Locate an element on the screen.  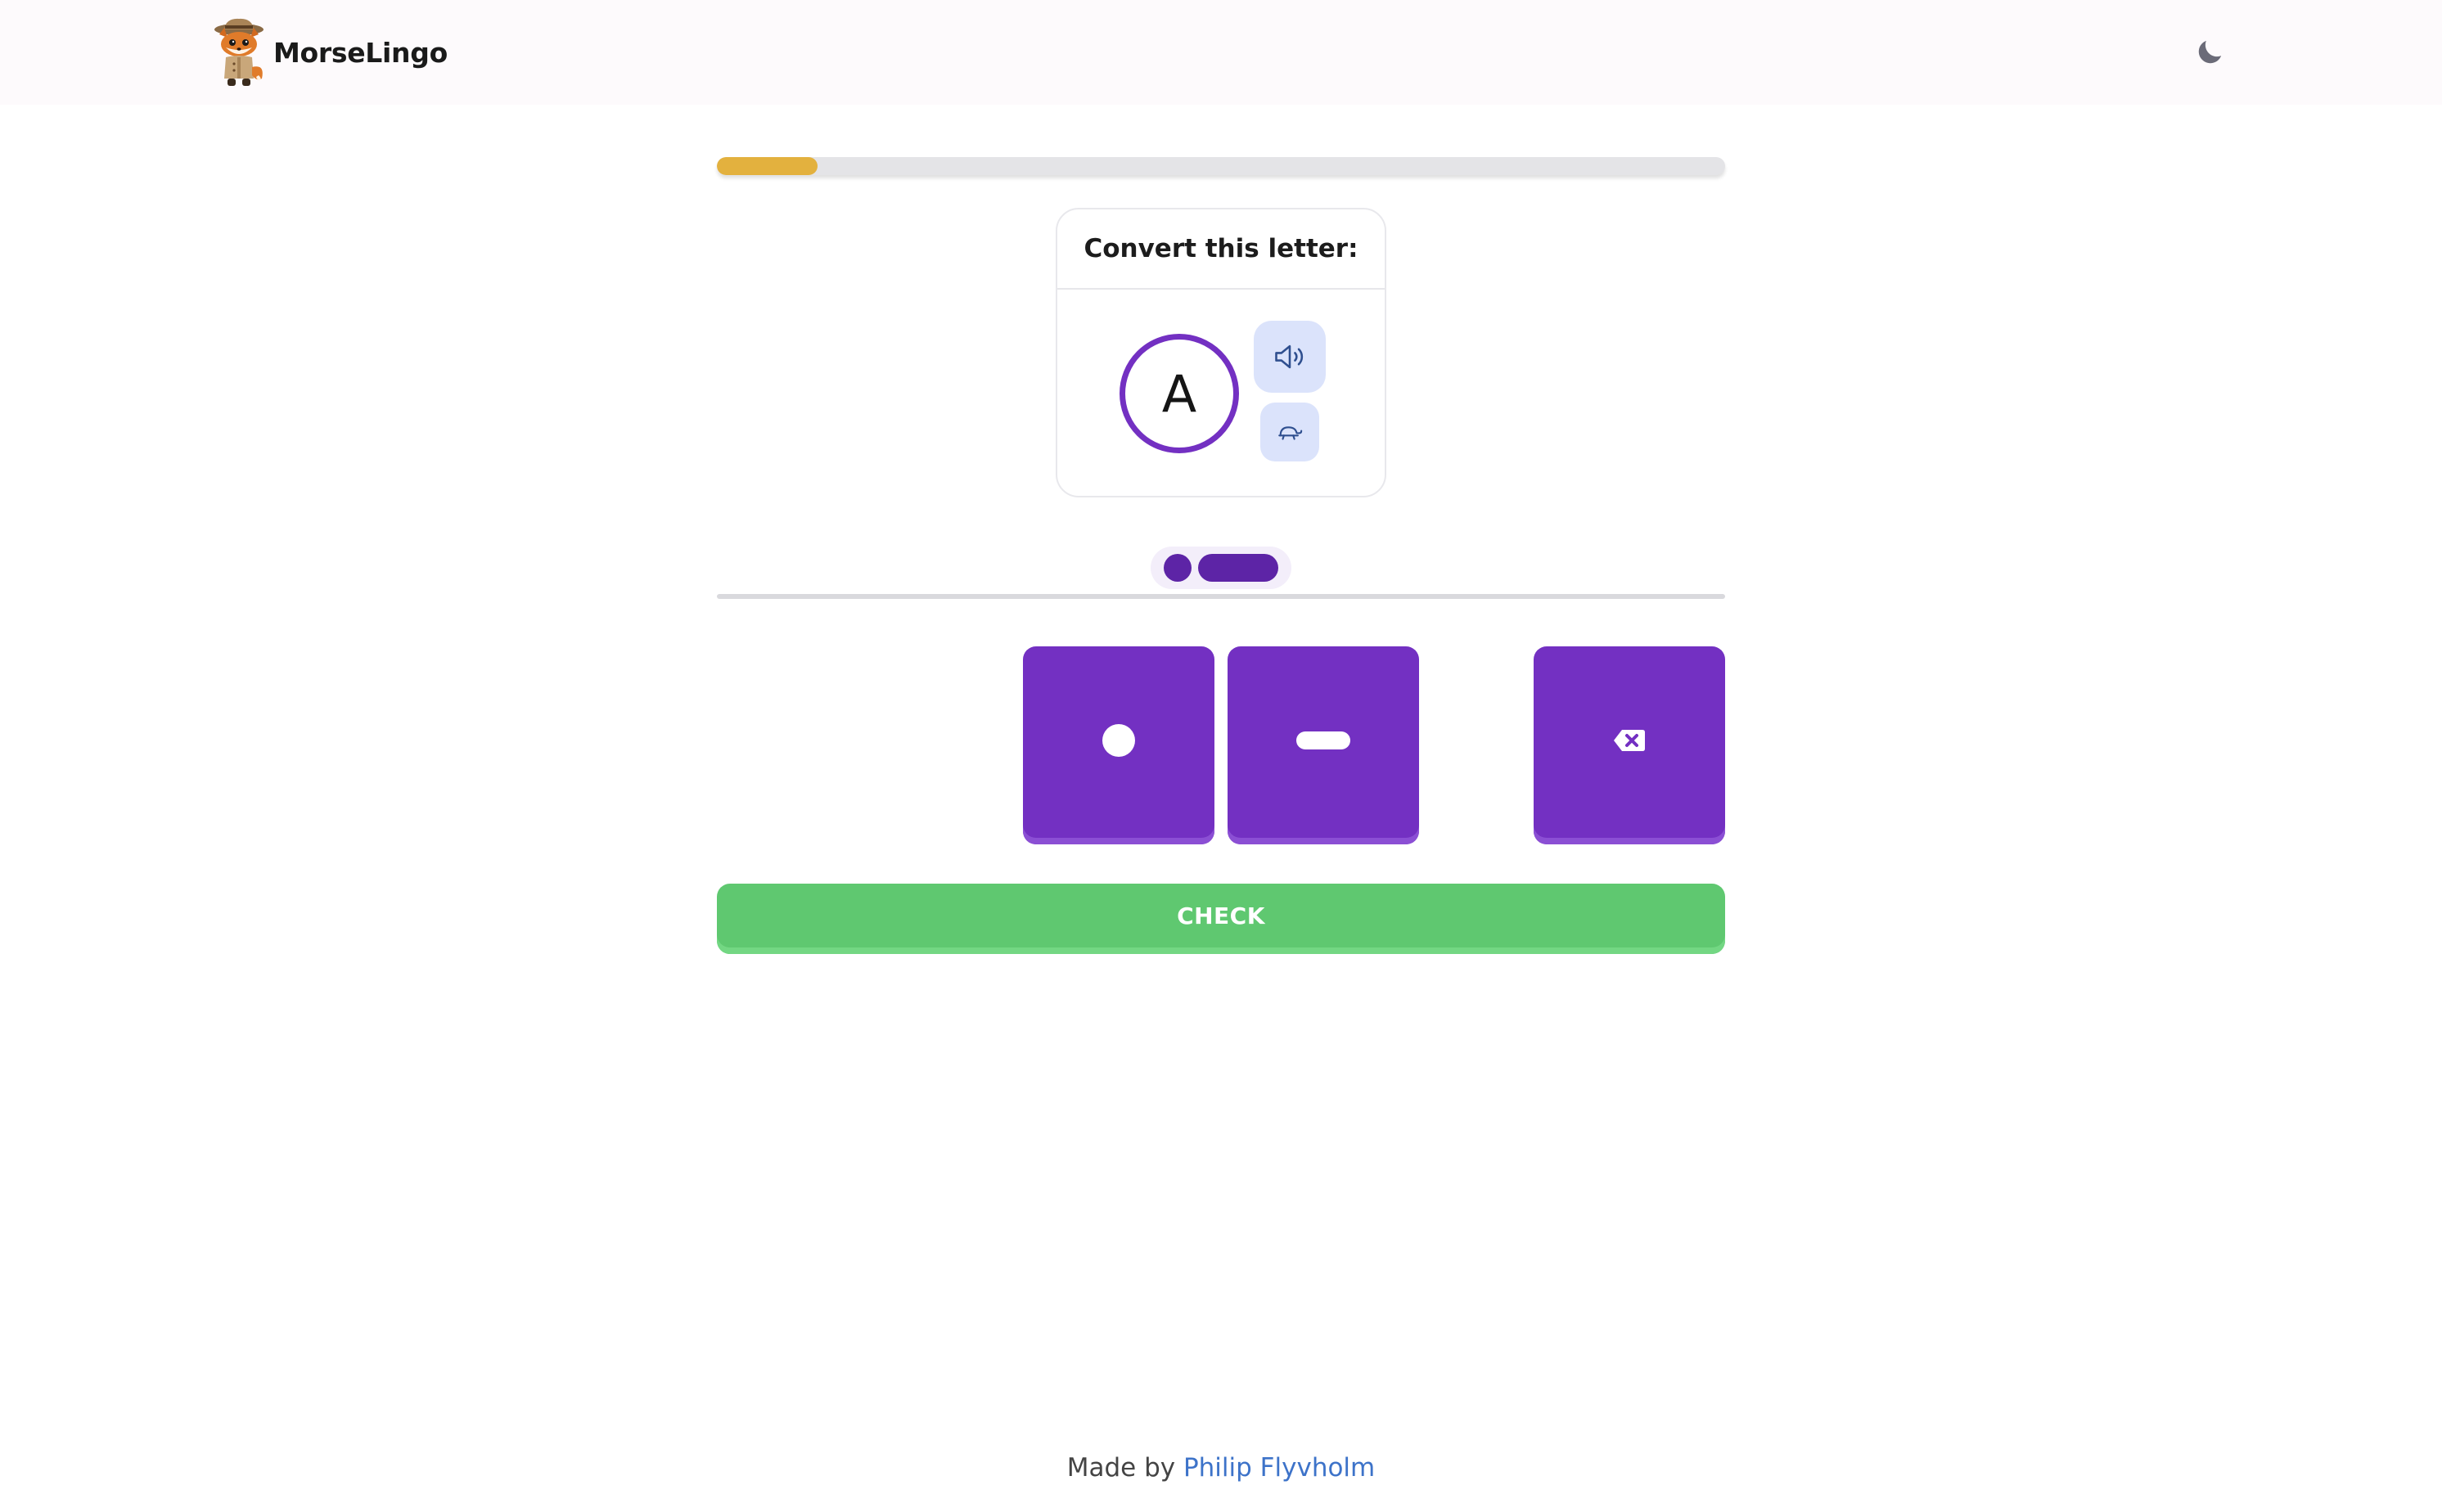
brand-home-link: MorseLingo is located at coordinates (329, 52).